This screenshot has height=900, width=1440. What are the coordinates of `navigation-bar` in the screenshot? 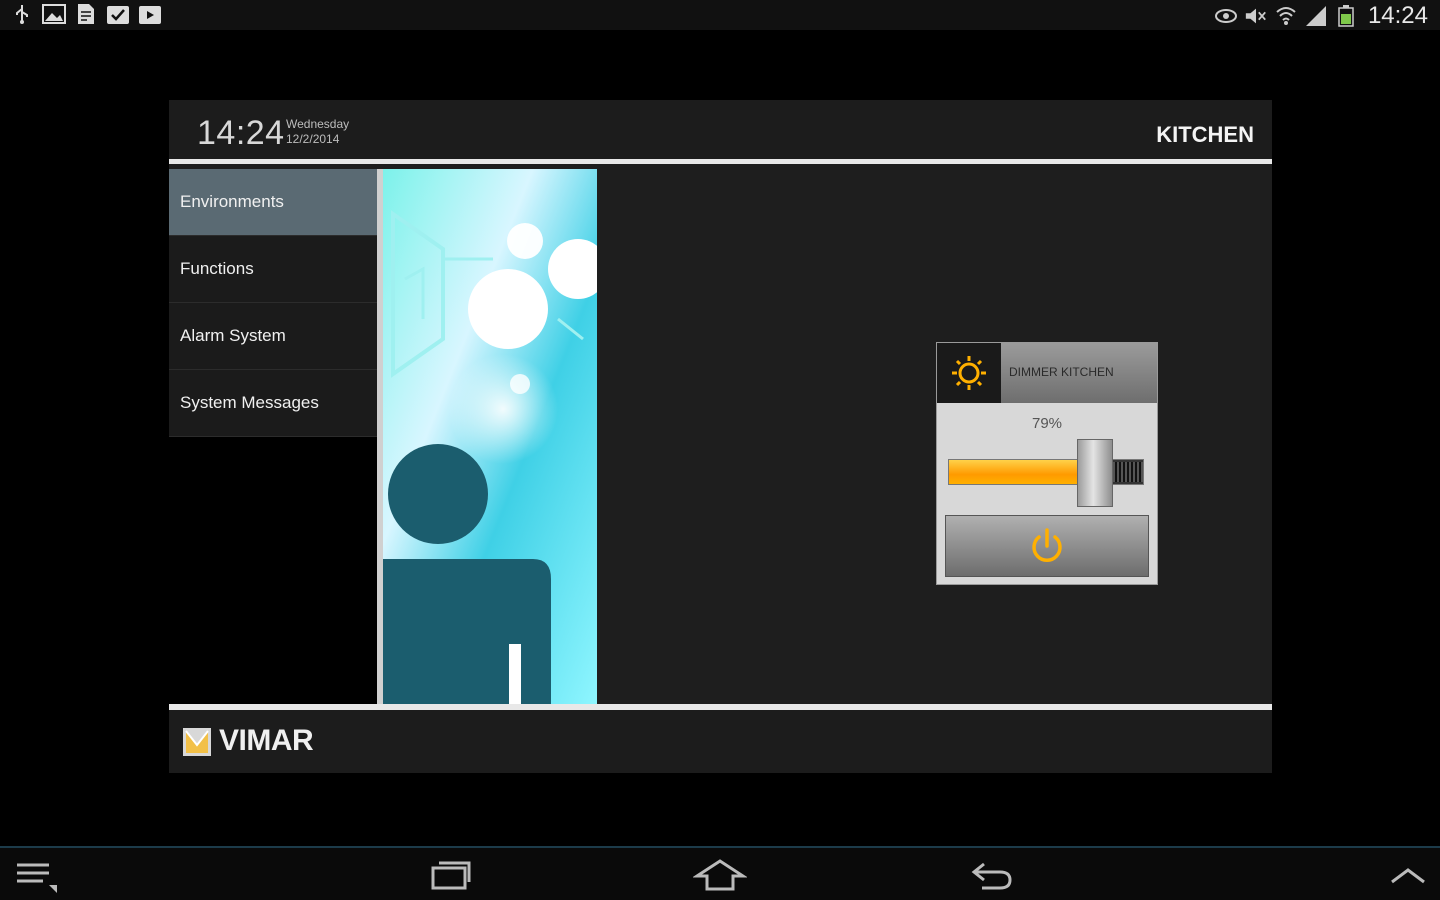 It's located at (720, 873).